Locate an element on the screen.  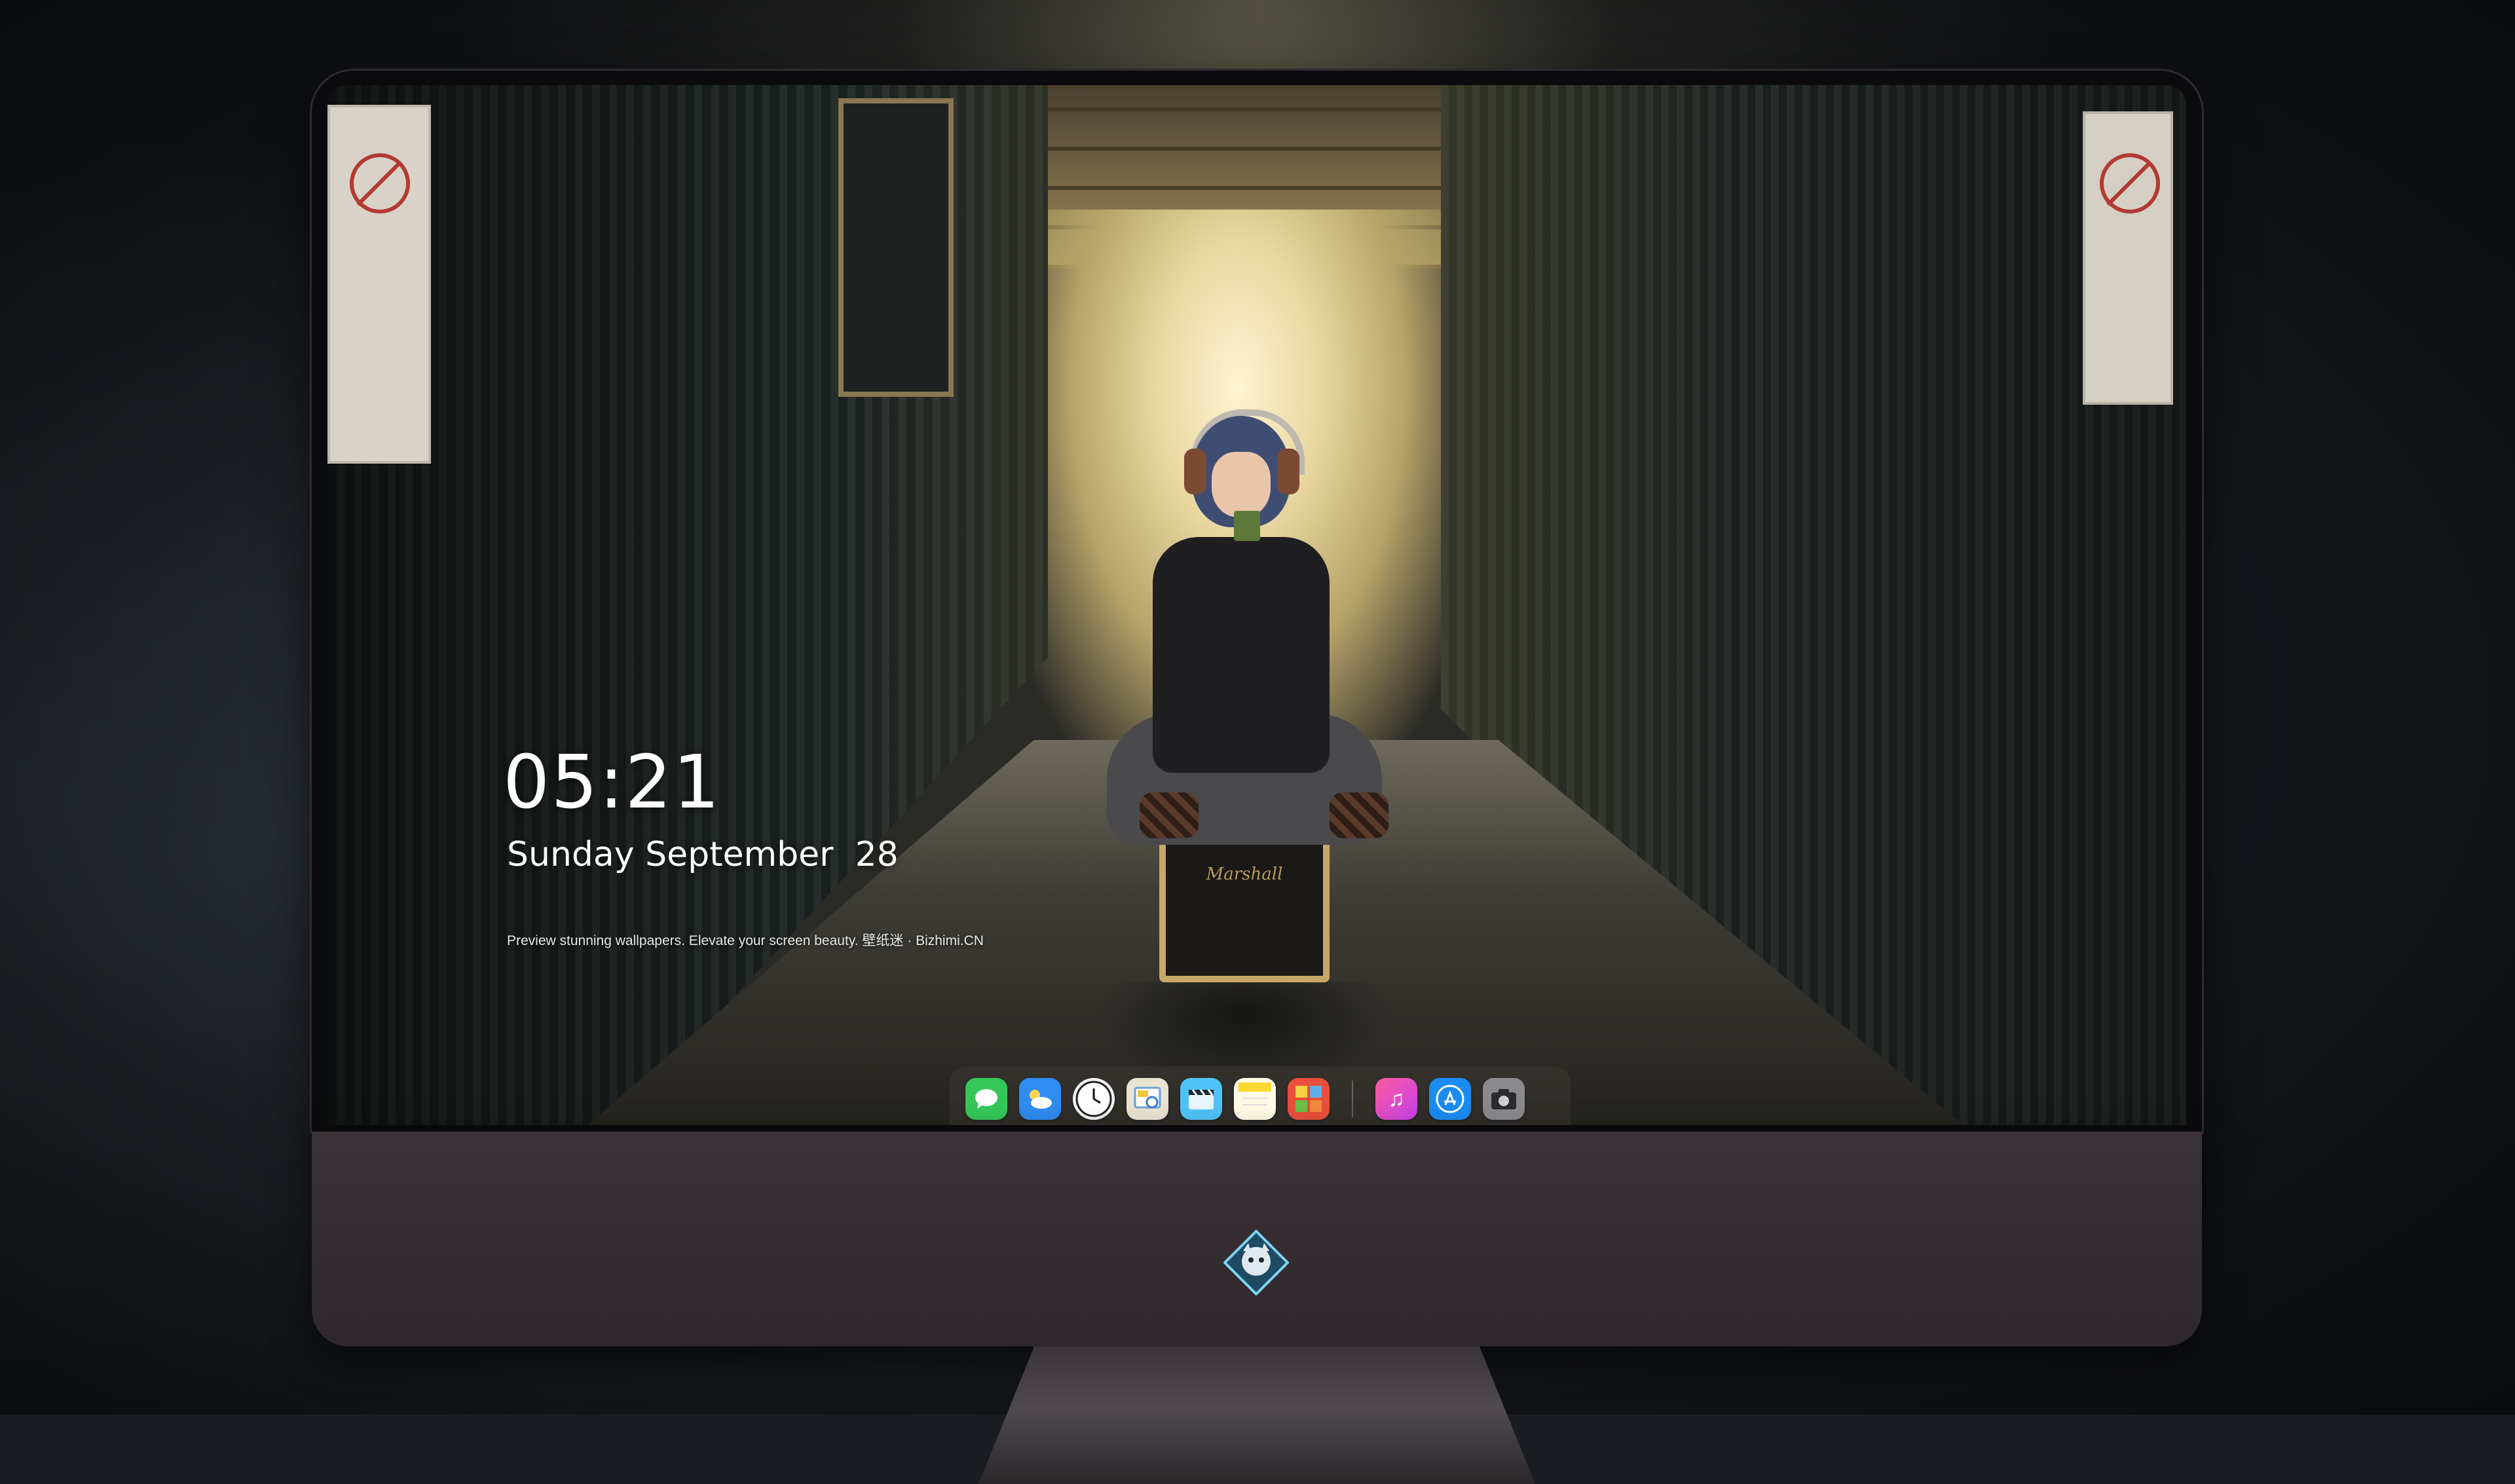
dock-app-music: ♫ is located at coordinates (1396, 1099).